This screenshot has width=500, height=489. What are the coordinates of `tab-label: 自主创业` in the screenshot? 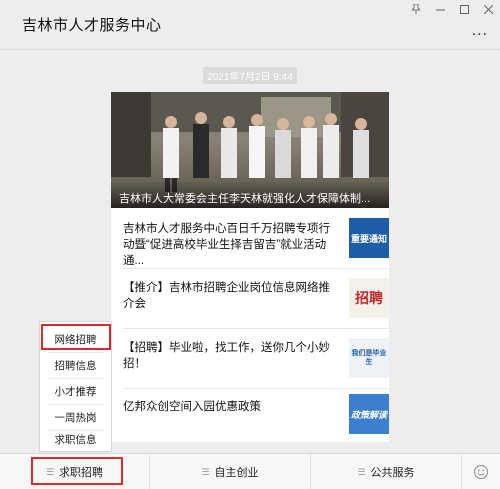 It's located at (236, 473).